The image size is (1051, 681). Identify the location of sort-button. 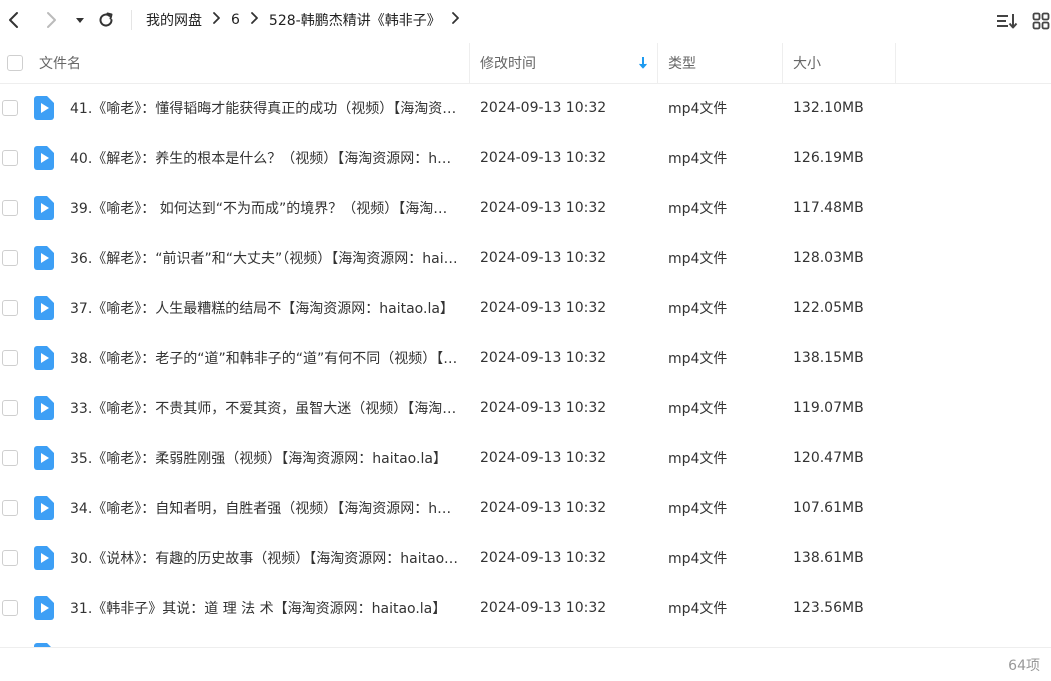
(1007, 21).